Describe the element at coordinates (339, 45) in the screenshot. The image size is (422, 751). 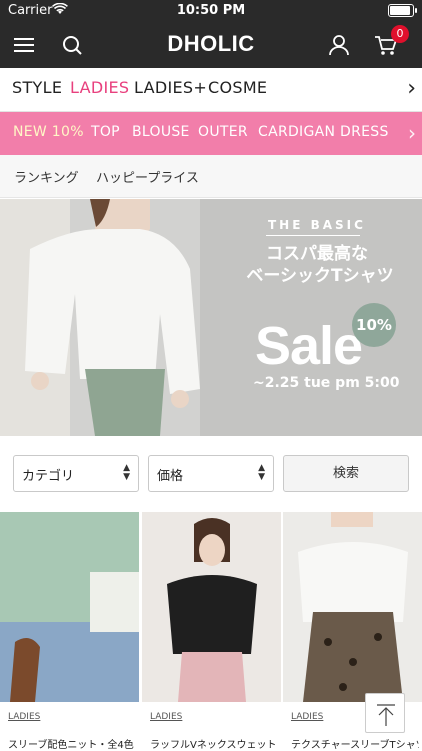
I see `account-icon` at that location.